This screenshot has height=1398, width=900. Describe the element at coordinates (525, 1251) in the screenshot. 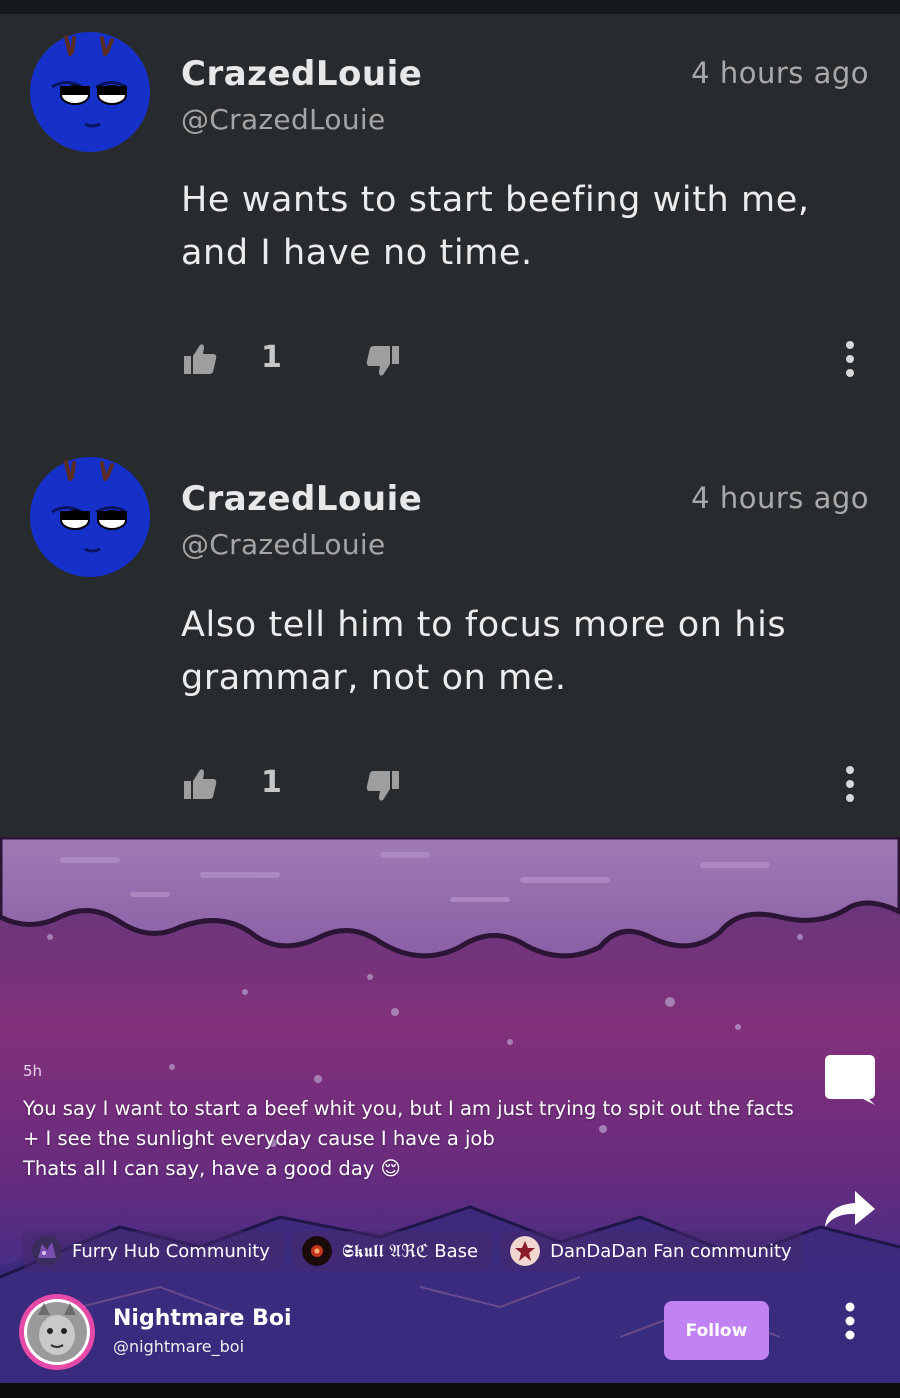

I see `dandadan-icon` at that location.